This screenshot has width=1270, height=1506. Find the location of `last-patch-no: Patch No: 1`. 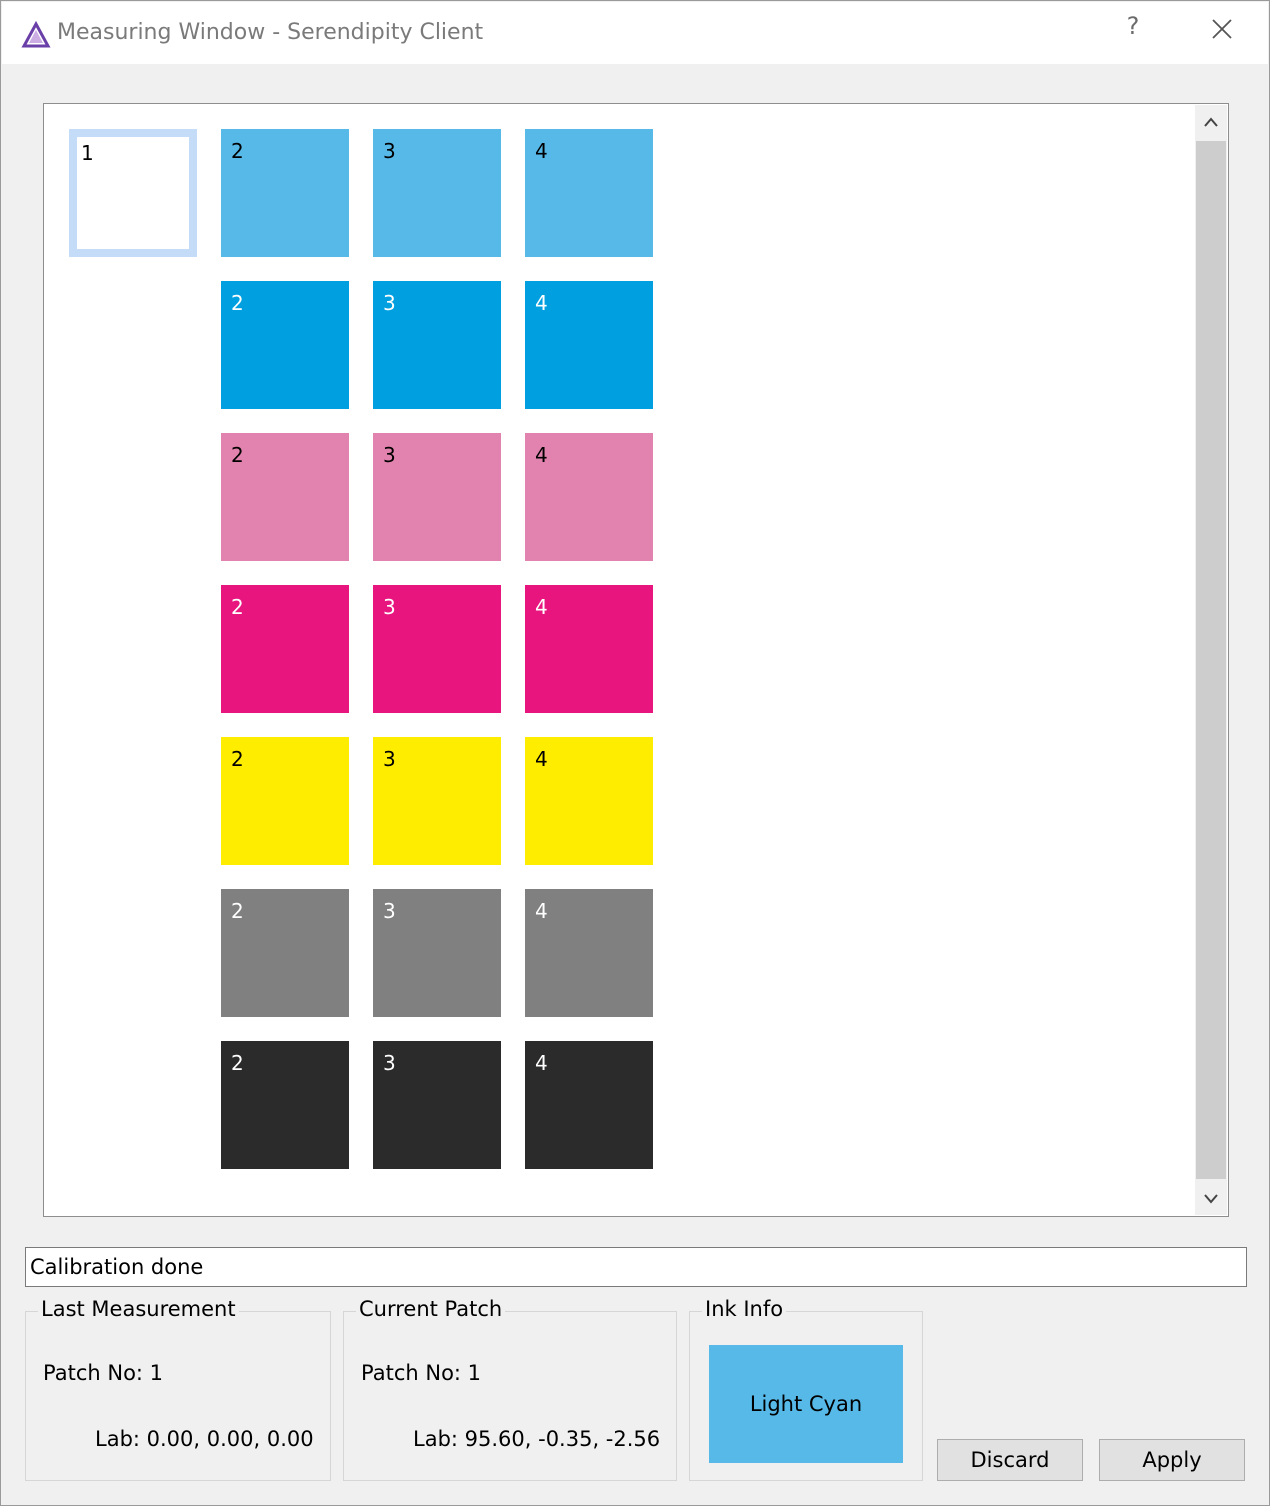

last-patch-no: Patch No: 1 is located at coordinates (103, 1373).